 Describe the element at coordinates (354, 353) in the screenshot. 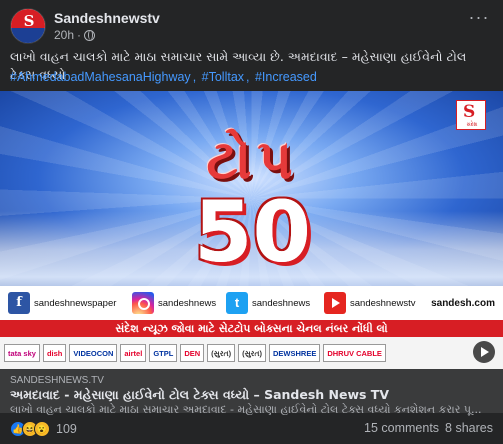

I see `channel-logo: DHRUV CABLE` at that location.